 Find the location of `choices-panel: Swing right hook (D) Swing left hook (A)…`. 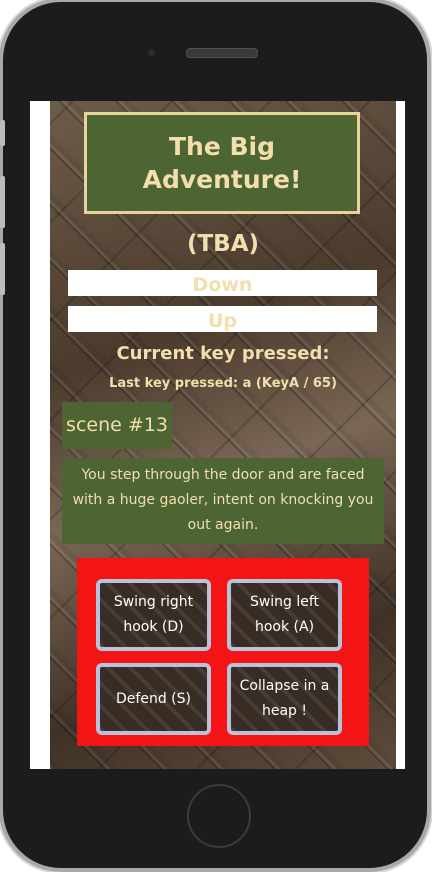

choices-panel: Swing right hook (D) Swing left hook (A)… is located at coordinates (223, 652).